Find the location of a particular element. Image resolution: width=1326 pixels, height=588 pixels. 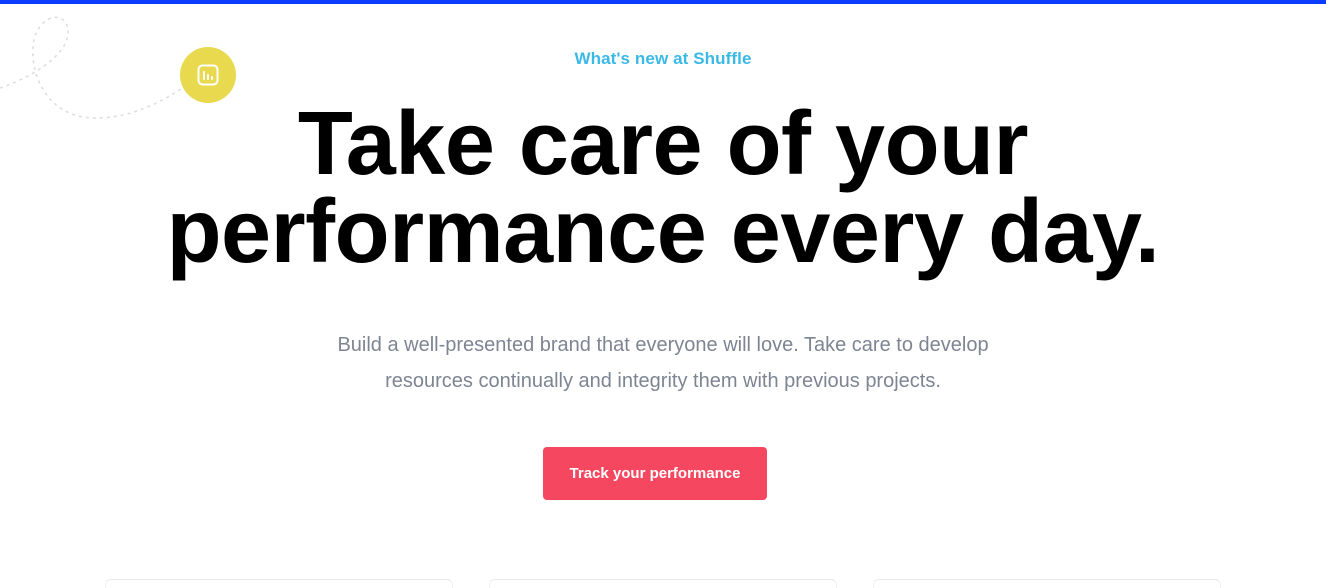

track-performance-button: Track your performance is located at coordinates (655, 473).